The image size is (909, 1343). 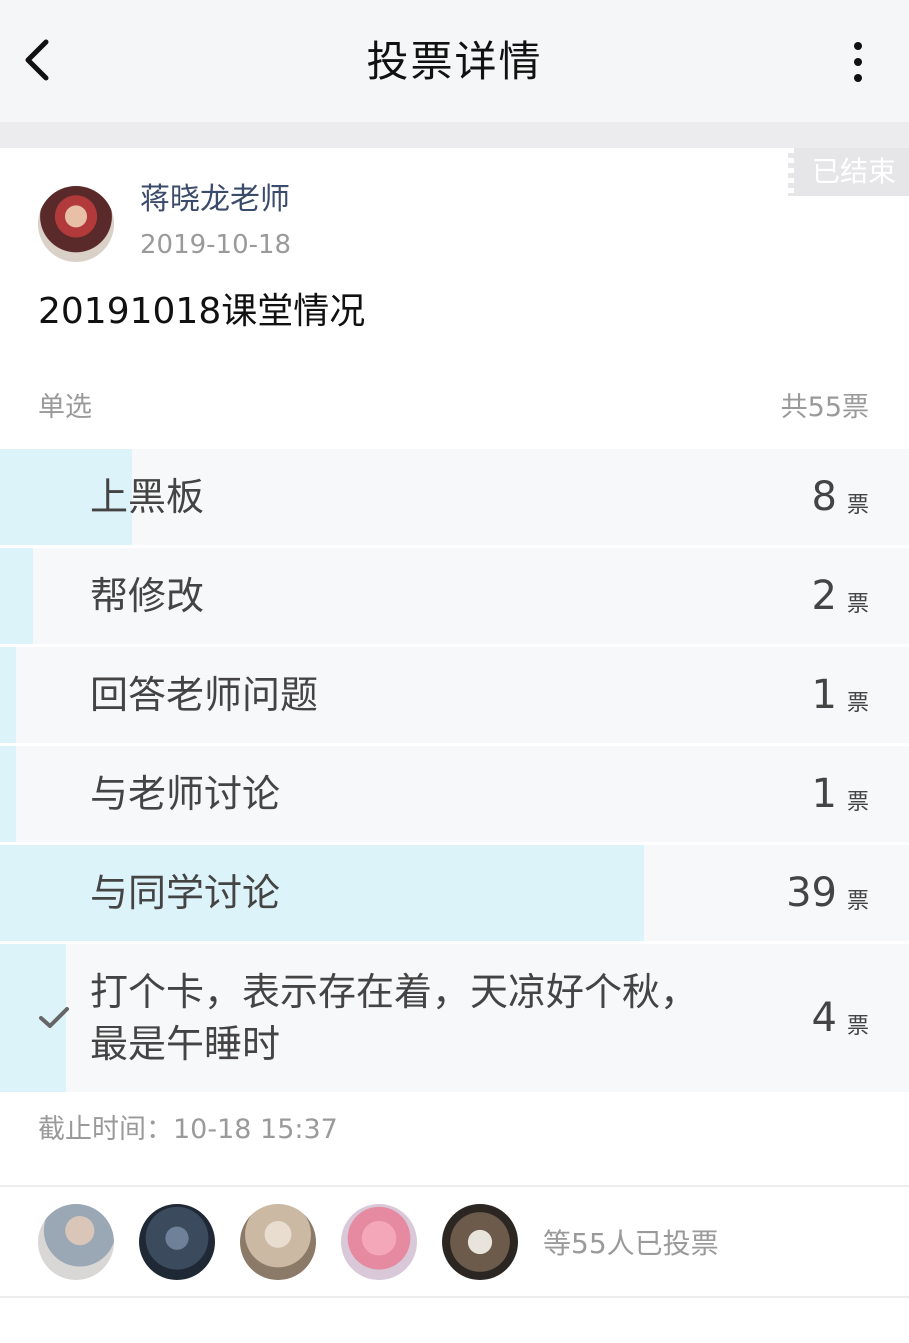 What do you see at coordinates (65, 407) in the screenshot?
I see `poll-type: 单选` at bounding box center [65, 407].